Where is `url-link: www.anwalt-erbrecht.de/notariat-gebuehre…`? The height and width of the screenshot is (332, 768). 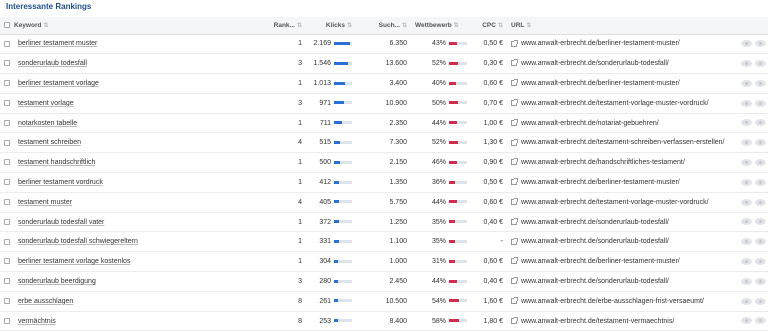
url-link: www.anwalt-erbrecht.de/notariat-gebuehre… is located at coordinates (590, 123).